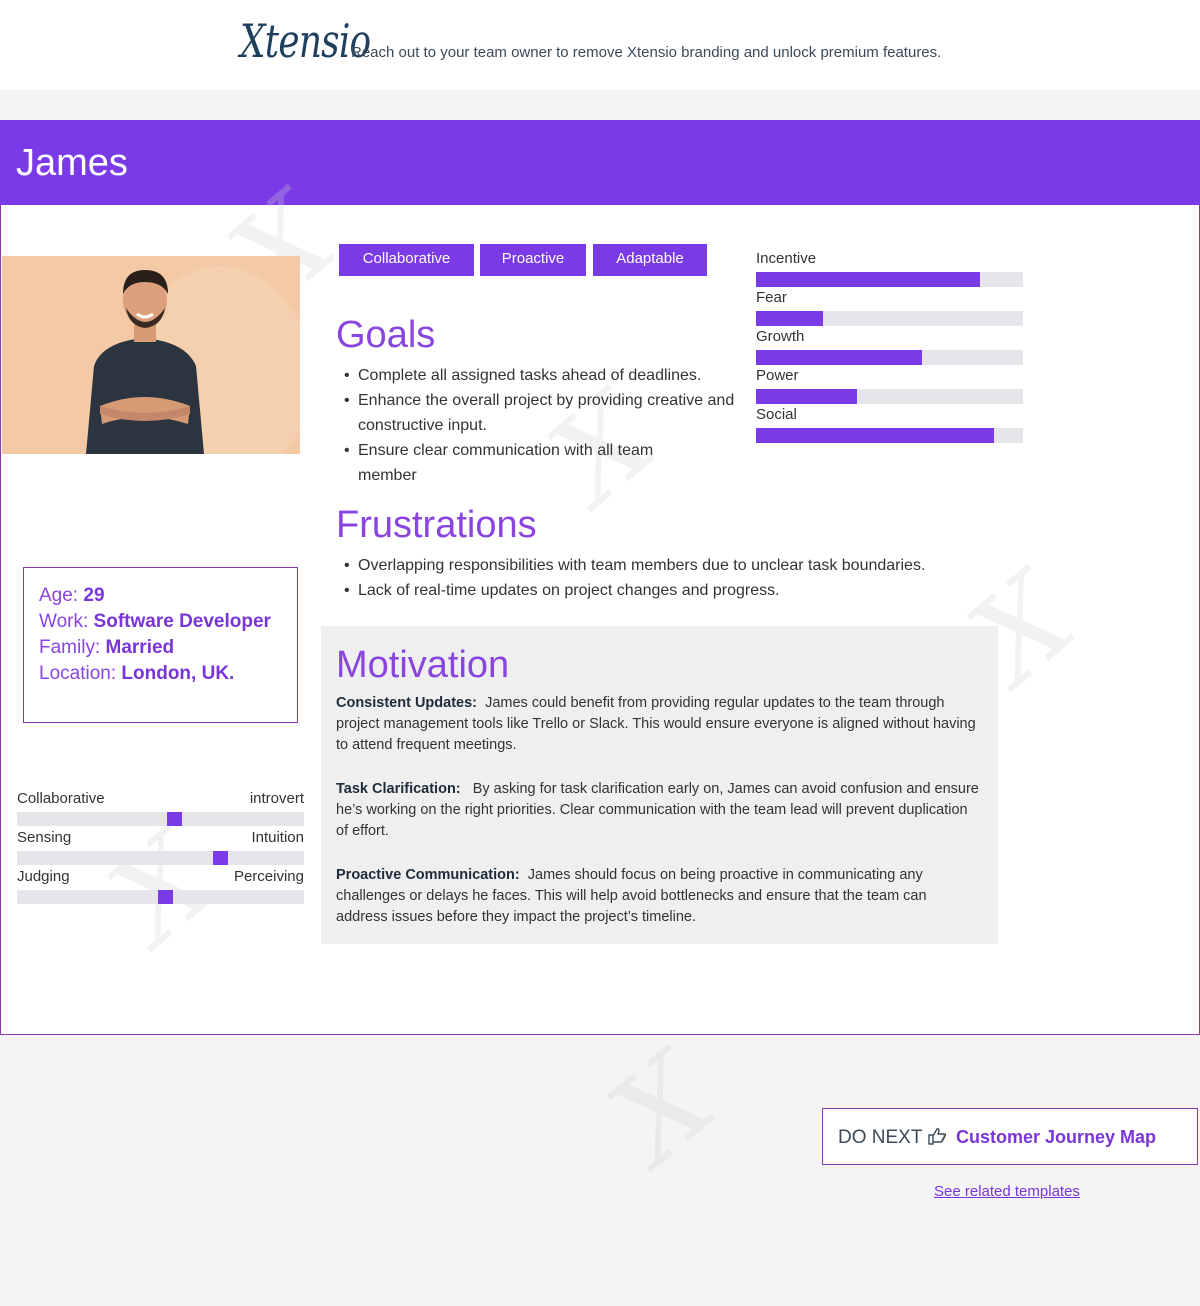 This screenshot has width=1200, height=1306. I want to click on trait-right-label: Perceiving, so click(268, 876).